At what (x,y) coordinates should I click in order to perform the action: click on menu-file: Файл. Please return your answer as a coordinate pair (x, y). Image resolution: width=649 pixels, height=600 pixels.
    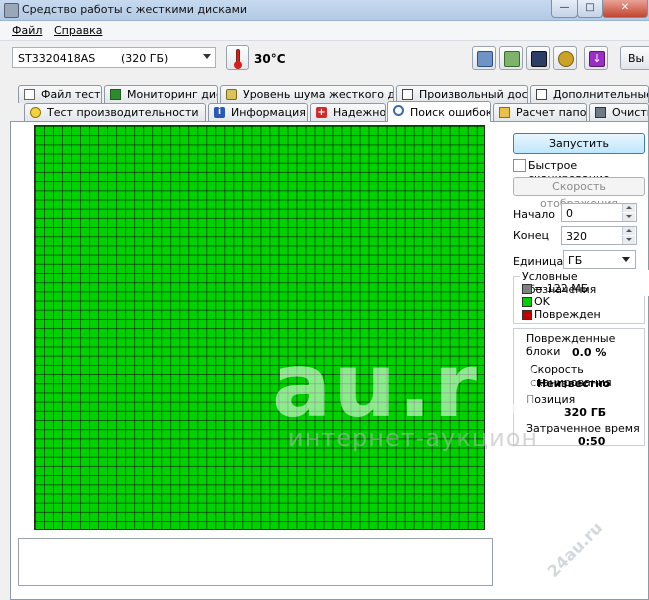
    Looking at the image, I should click on (27, 30).